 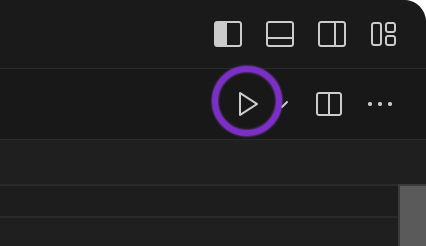 I want to click on play-icon, so click(x=248, y=104).